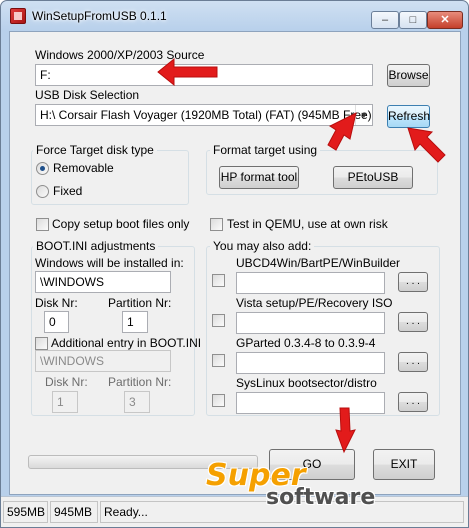 The width and height of the screenshot is (469, 528). Describe the element at coordinates (204, 75) in the screenshot. I see `source-input: F:` at that location.